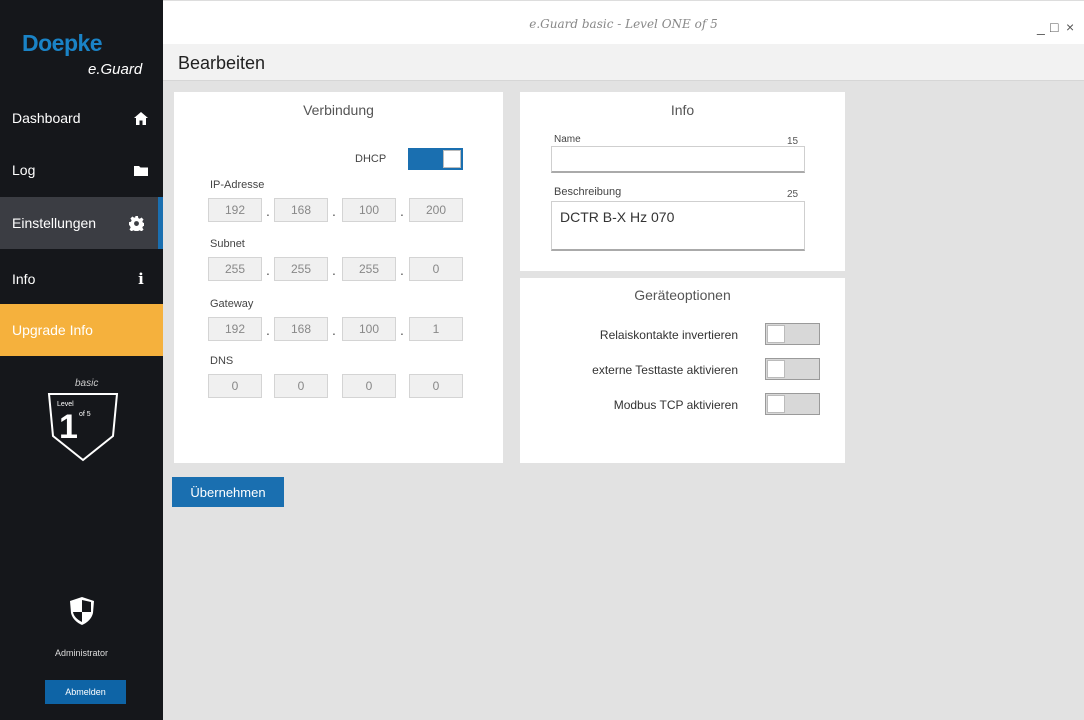  What do you see at coordinates (665, 370) in the screenshot?
I see `option-label-testtaste: externe Testtaste aktivieren` at bounding box center [665, 370].